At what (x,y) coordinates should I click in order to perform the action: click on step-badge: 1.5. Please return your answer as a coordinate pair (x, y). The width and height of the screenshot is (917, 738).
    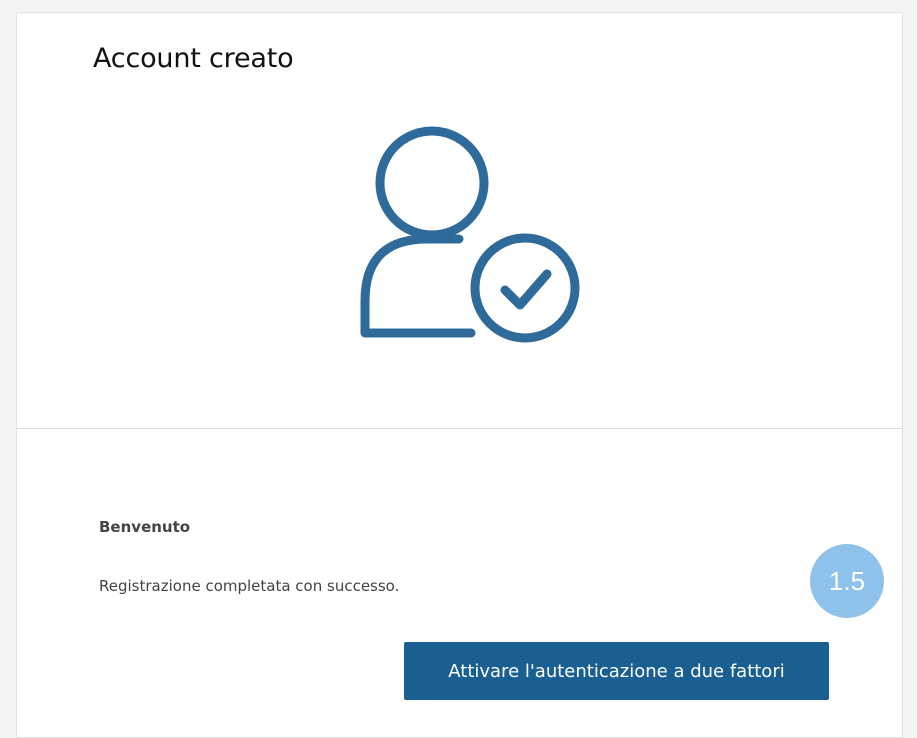
    Looking at the image, I should click on (847, 581).